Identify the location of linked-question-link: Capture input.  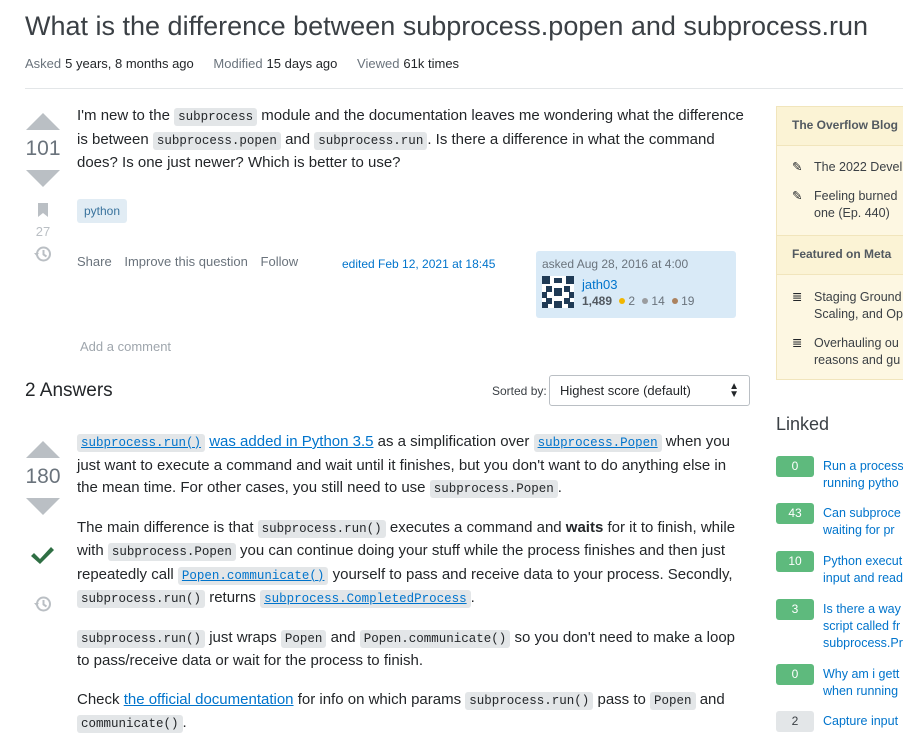
(860, 721).